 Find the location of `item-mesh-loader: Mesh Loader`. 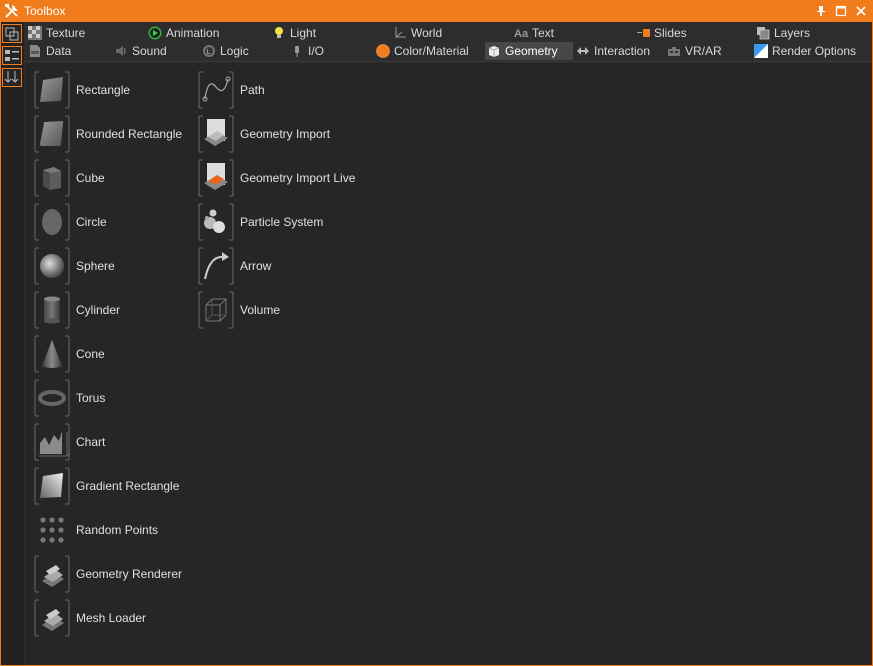

item-mesh-loader: Mesh Loader is located at coordinates (114, 618).